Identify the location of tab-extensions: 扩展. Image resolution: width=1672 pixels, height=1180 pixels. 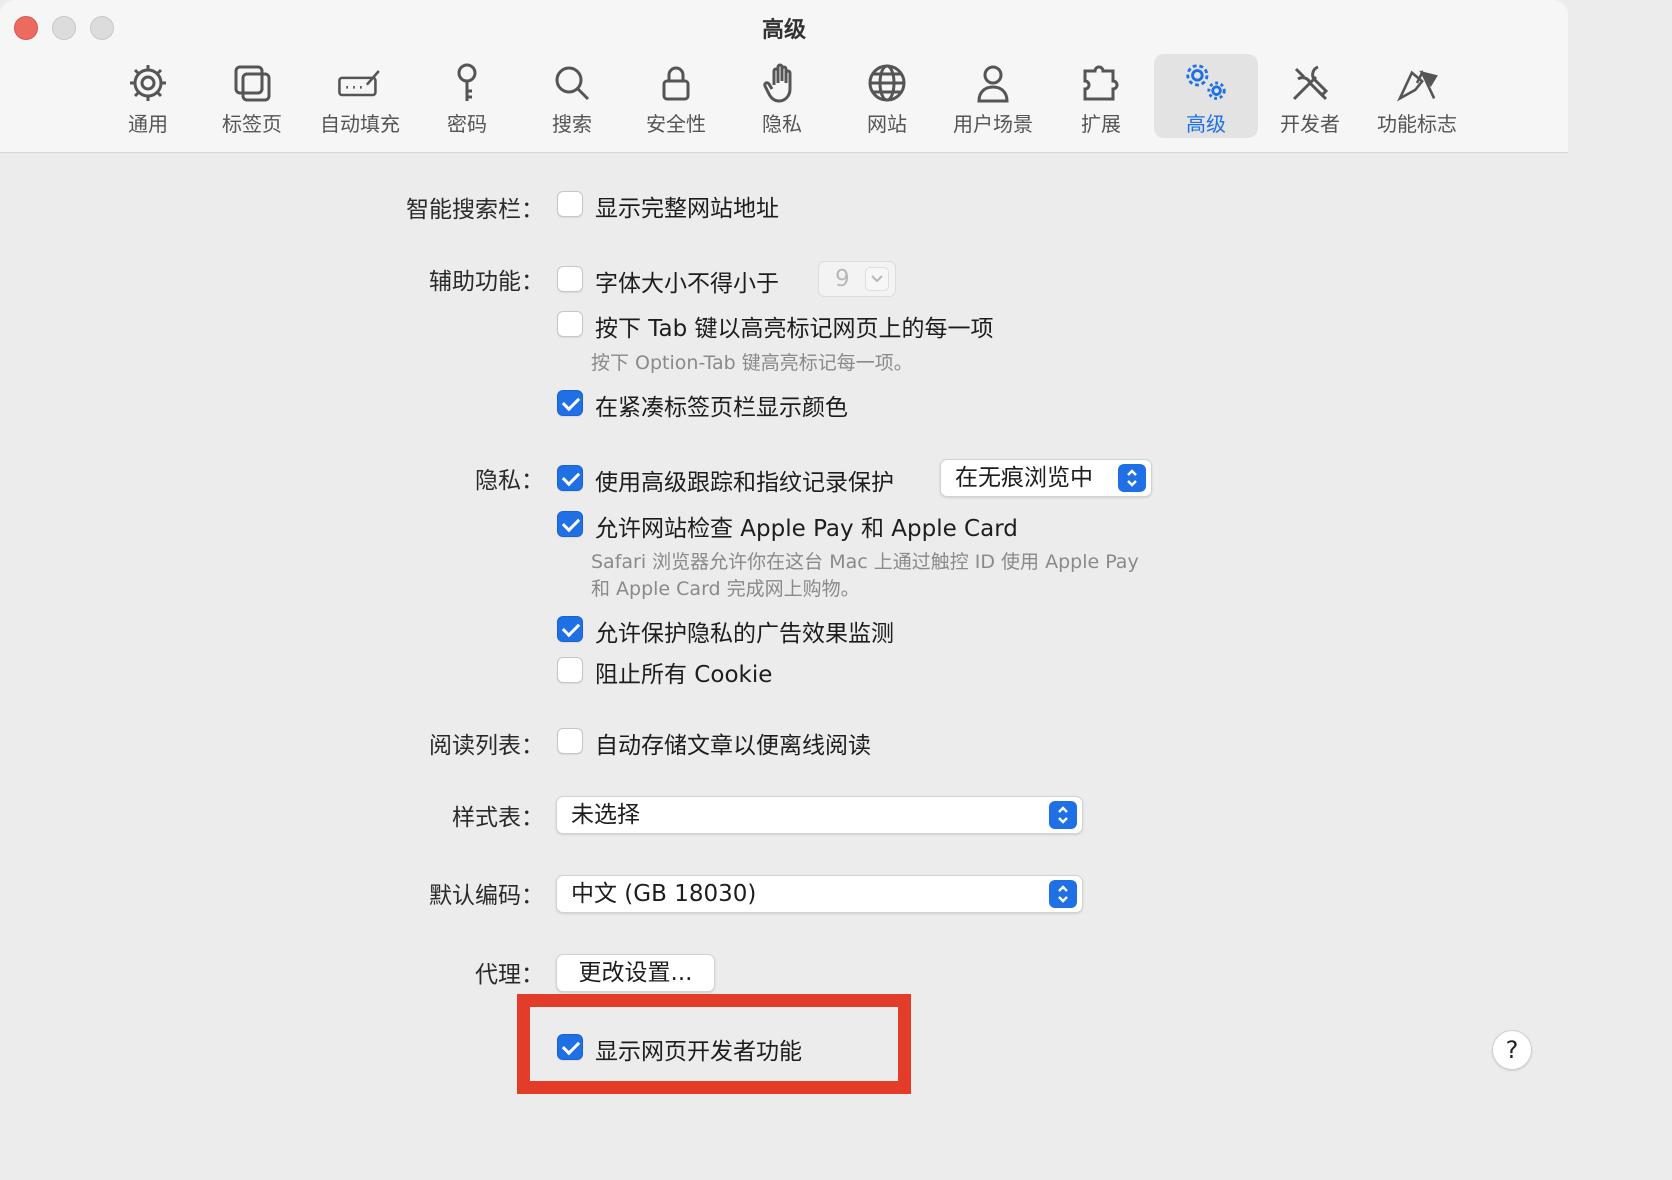
(1101, 96).